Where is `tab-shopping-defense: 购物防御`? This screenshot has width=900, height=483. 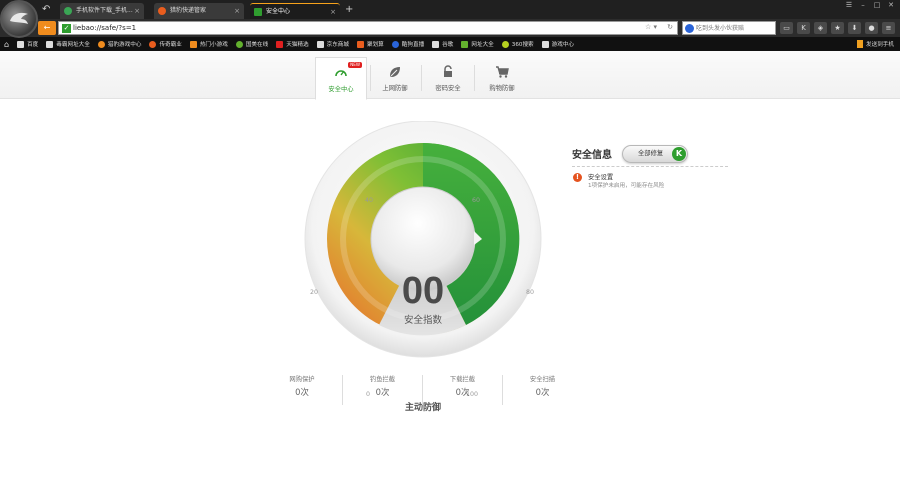 tab-shopping-defense: 购物防御 is located at coordinates (502, 78).